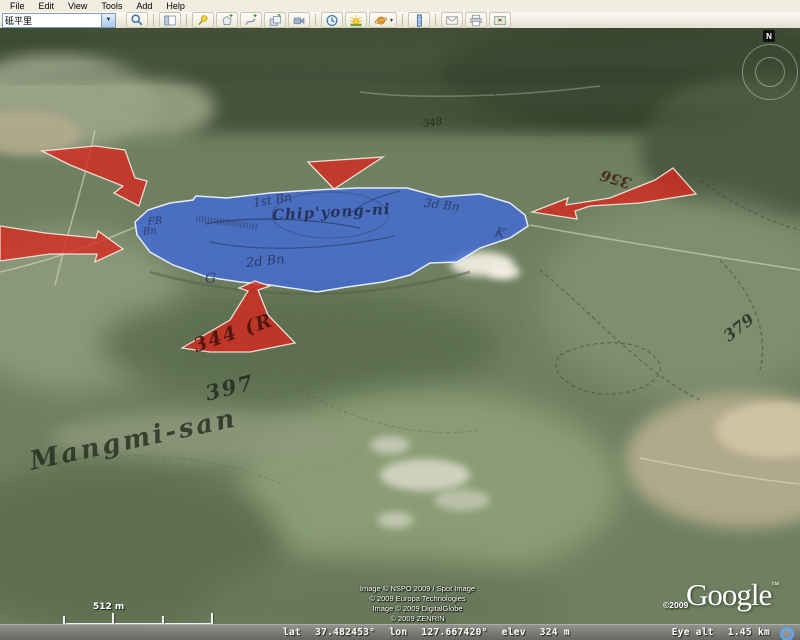 This screenshot has width=800, height=640. I want to click on credit-line: Image © 2009 DigitalGlobe, so click(417, 608).